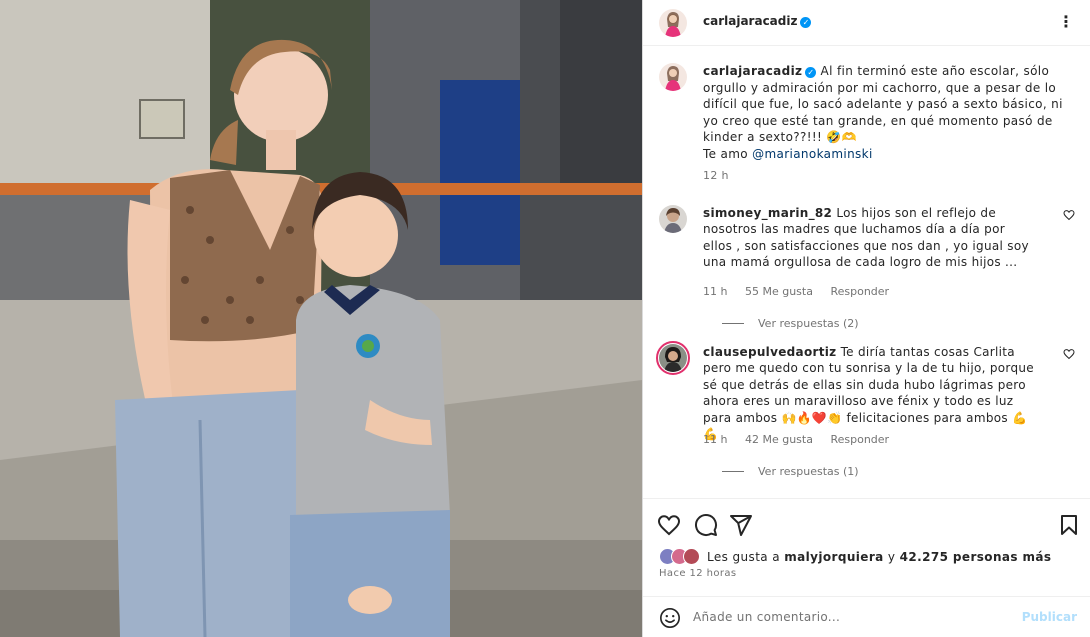  What do you see at coordinates (673, 23) in the screenshot?
I see `author-avatar` at bounding box center [673, 23].